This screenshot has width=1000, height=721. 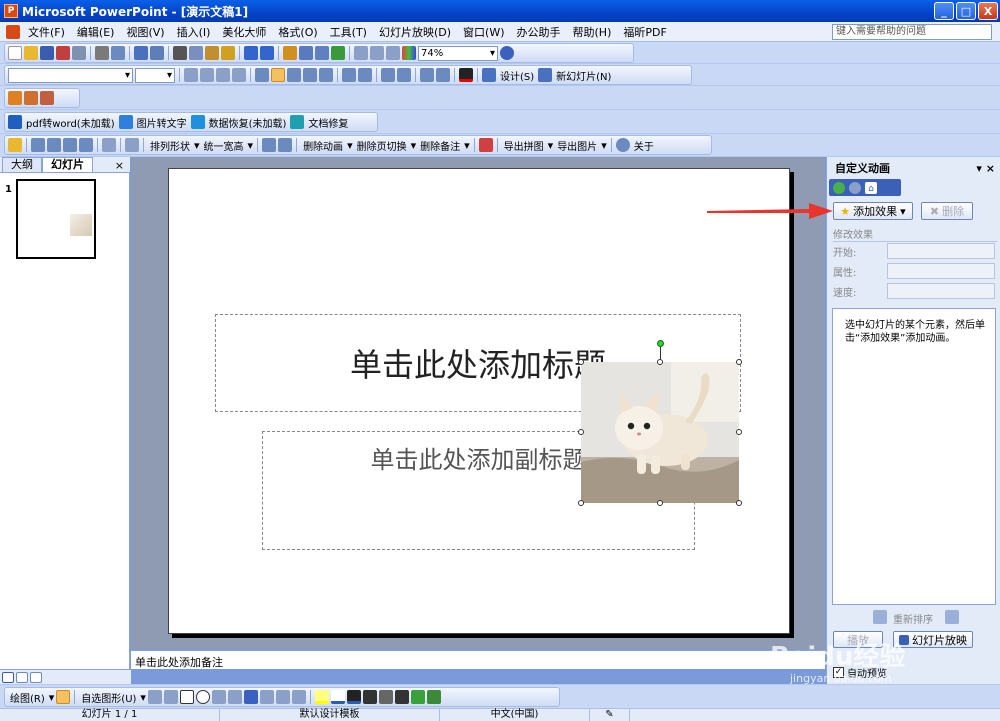 What do you see at coordinates (348, 32) in the screenshot?
I see `menu-tools: 工具(T)` at bounding box center [348, 32].